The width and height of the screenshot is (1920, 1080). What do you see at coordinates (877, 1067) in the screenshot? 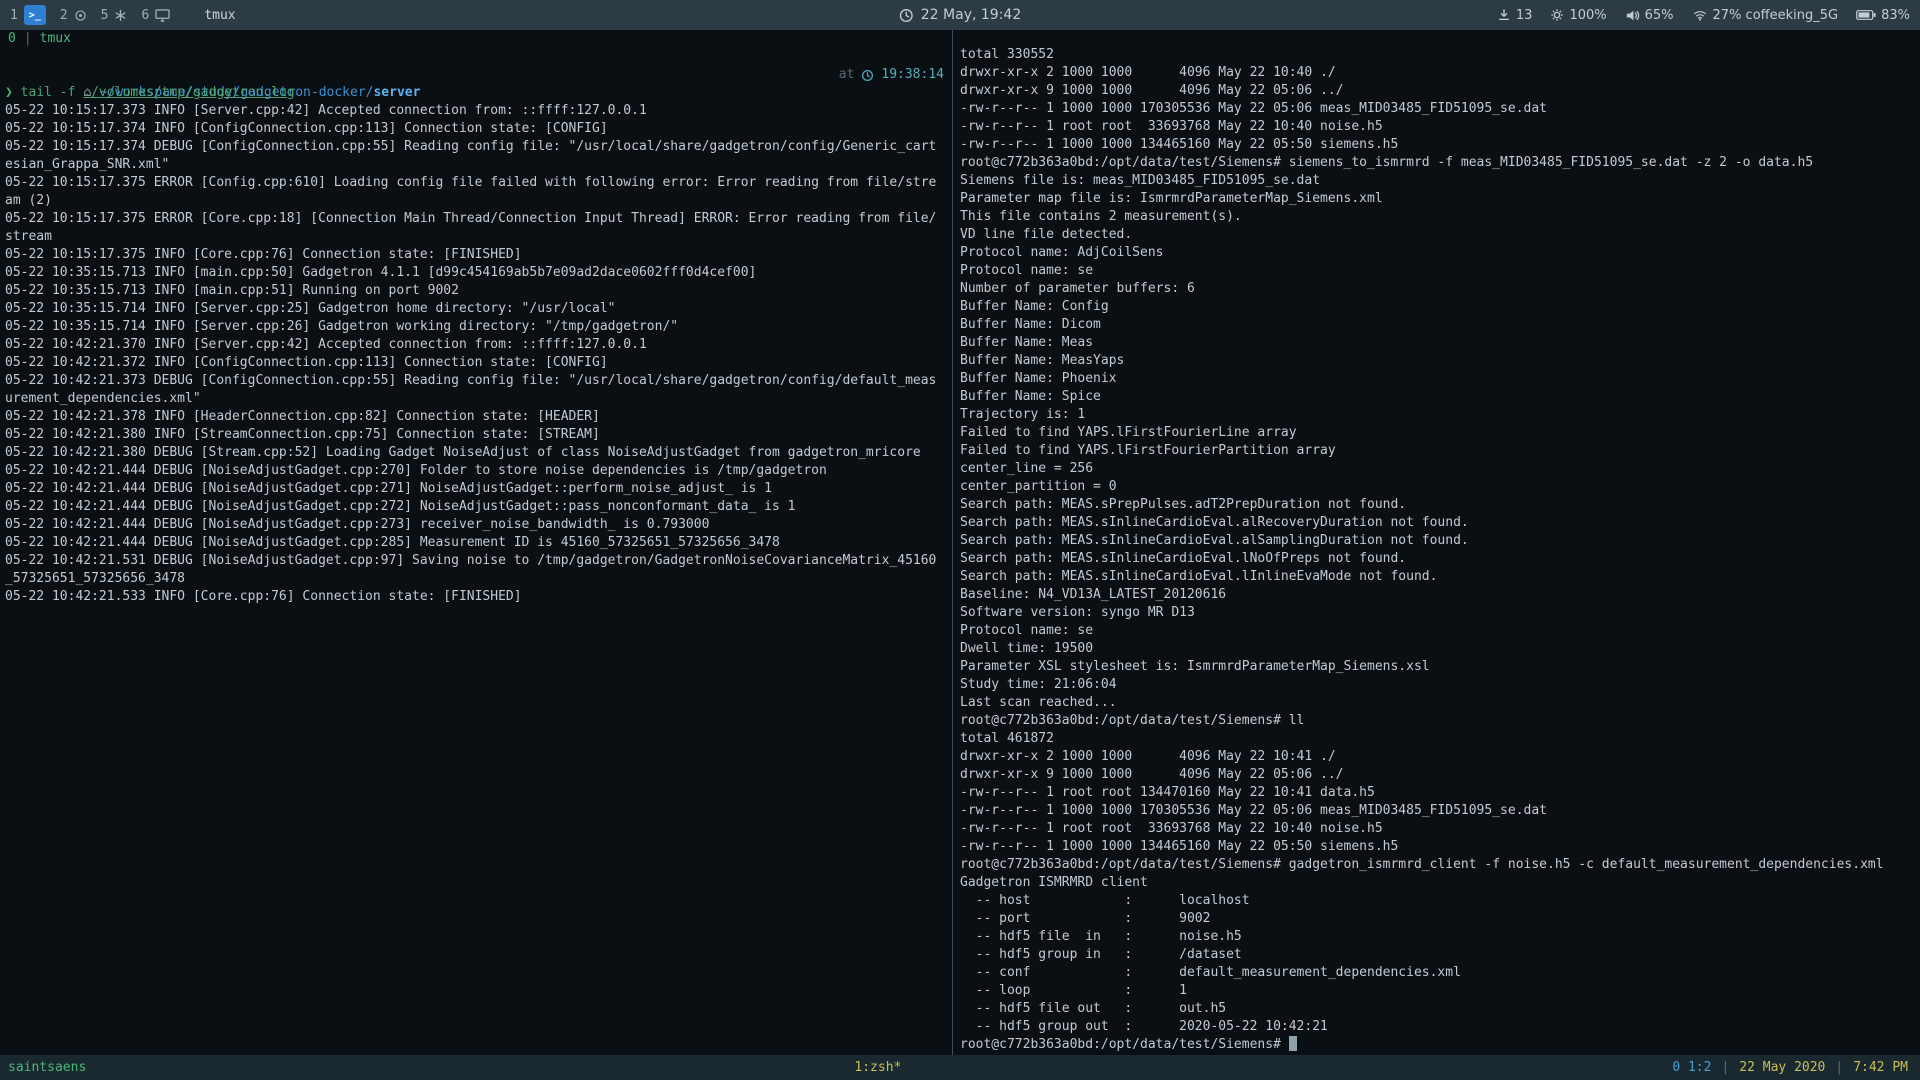
I see `window-tab: 1:zsh*` at bounding box center [877, 1067].